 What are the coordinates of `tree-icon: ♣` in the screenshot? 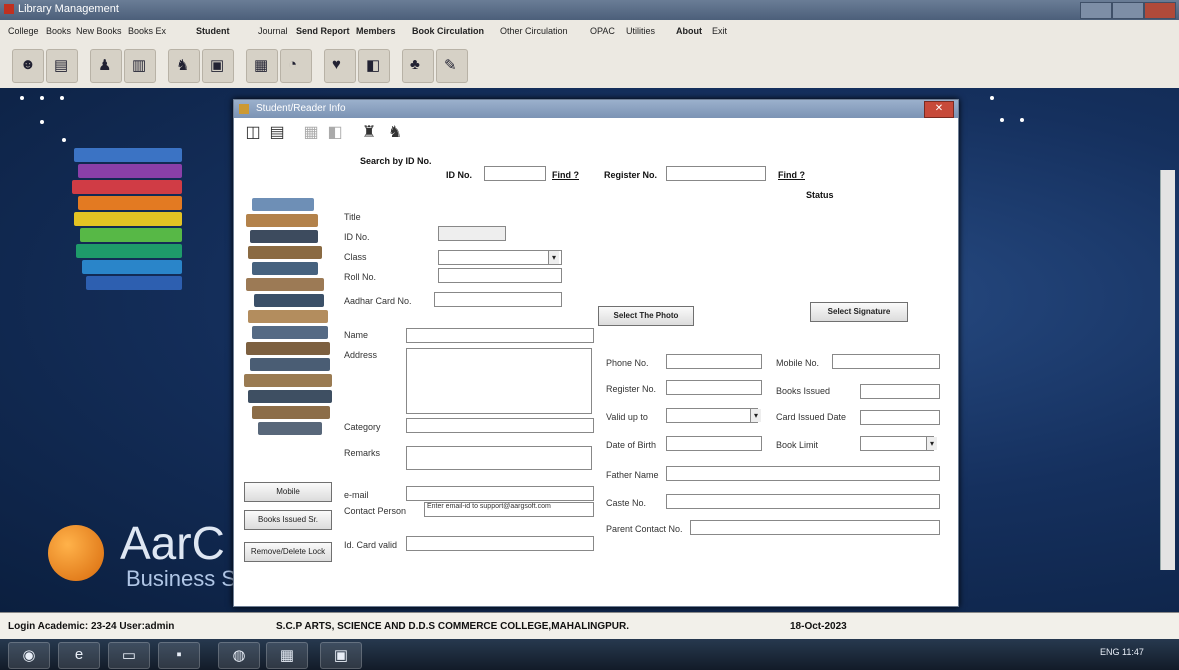 It's located at (418, 66).